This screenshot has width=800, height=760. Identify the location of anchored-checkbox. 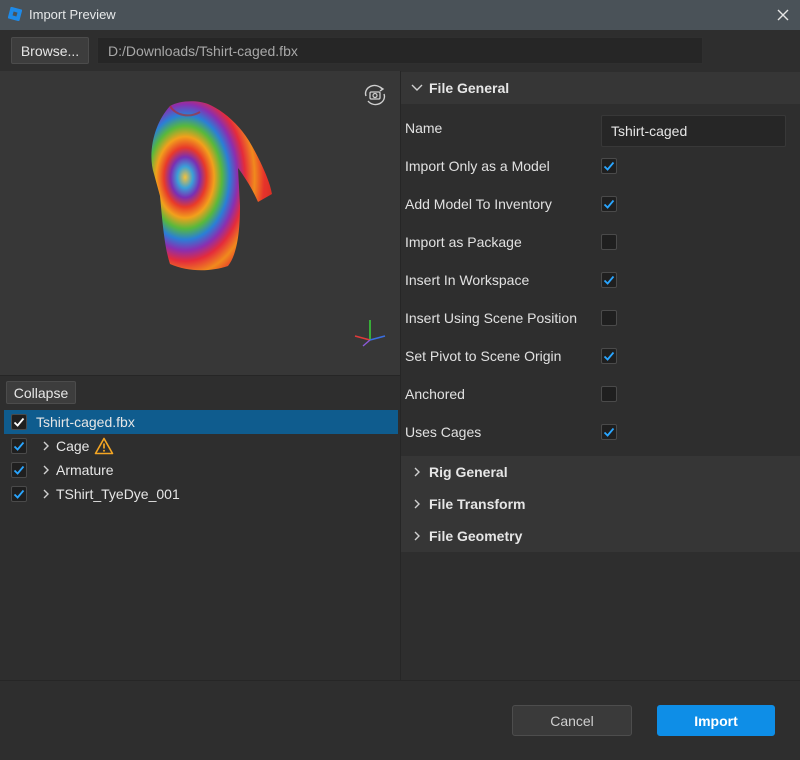
(609, 394).